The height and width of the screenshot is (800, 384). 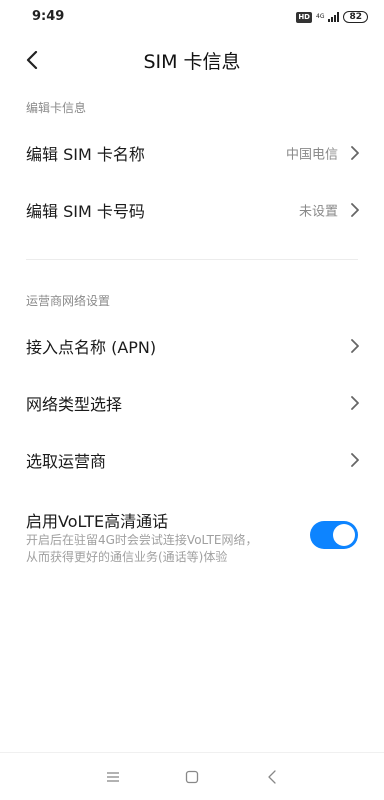 I want to click on network-type-label: 4G, so click(x=320, y=16).